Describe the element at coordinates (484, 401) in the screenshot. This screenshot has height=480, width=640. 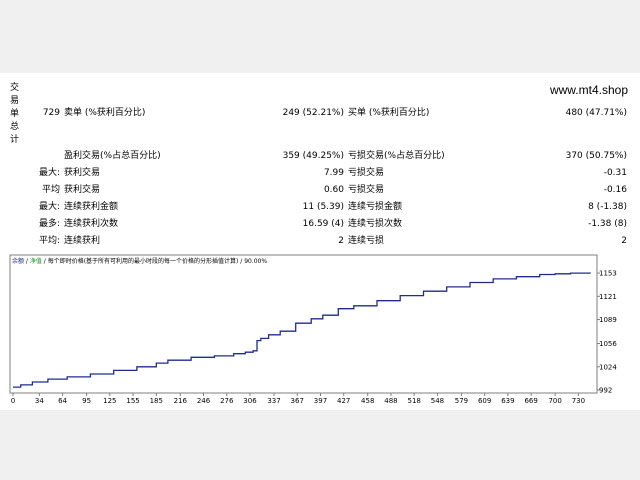
I see `x-tick-label: 609` at that location.